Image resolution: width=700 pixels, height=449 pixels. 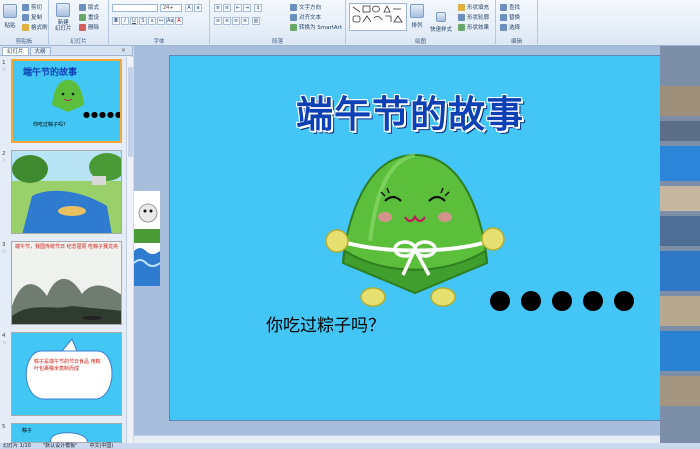 I want to click on ellipsis-dots, so click(x=562, y=301).